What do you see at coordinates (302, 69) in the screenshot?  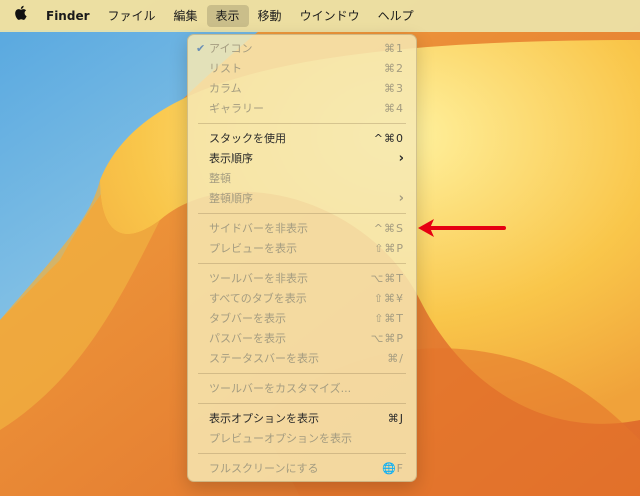 I see `menu-item-list-view: リスト ⌘2` at bounding box center [302, 69].